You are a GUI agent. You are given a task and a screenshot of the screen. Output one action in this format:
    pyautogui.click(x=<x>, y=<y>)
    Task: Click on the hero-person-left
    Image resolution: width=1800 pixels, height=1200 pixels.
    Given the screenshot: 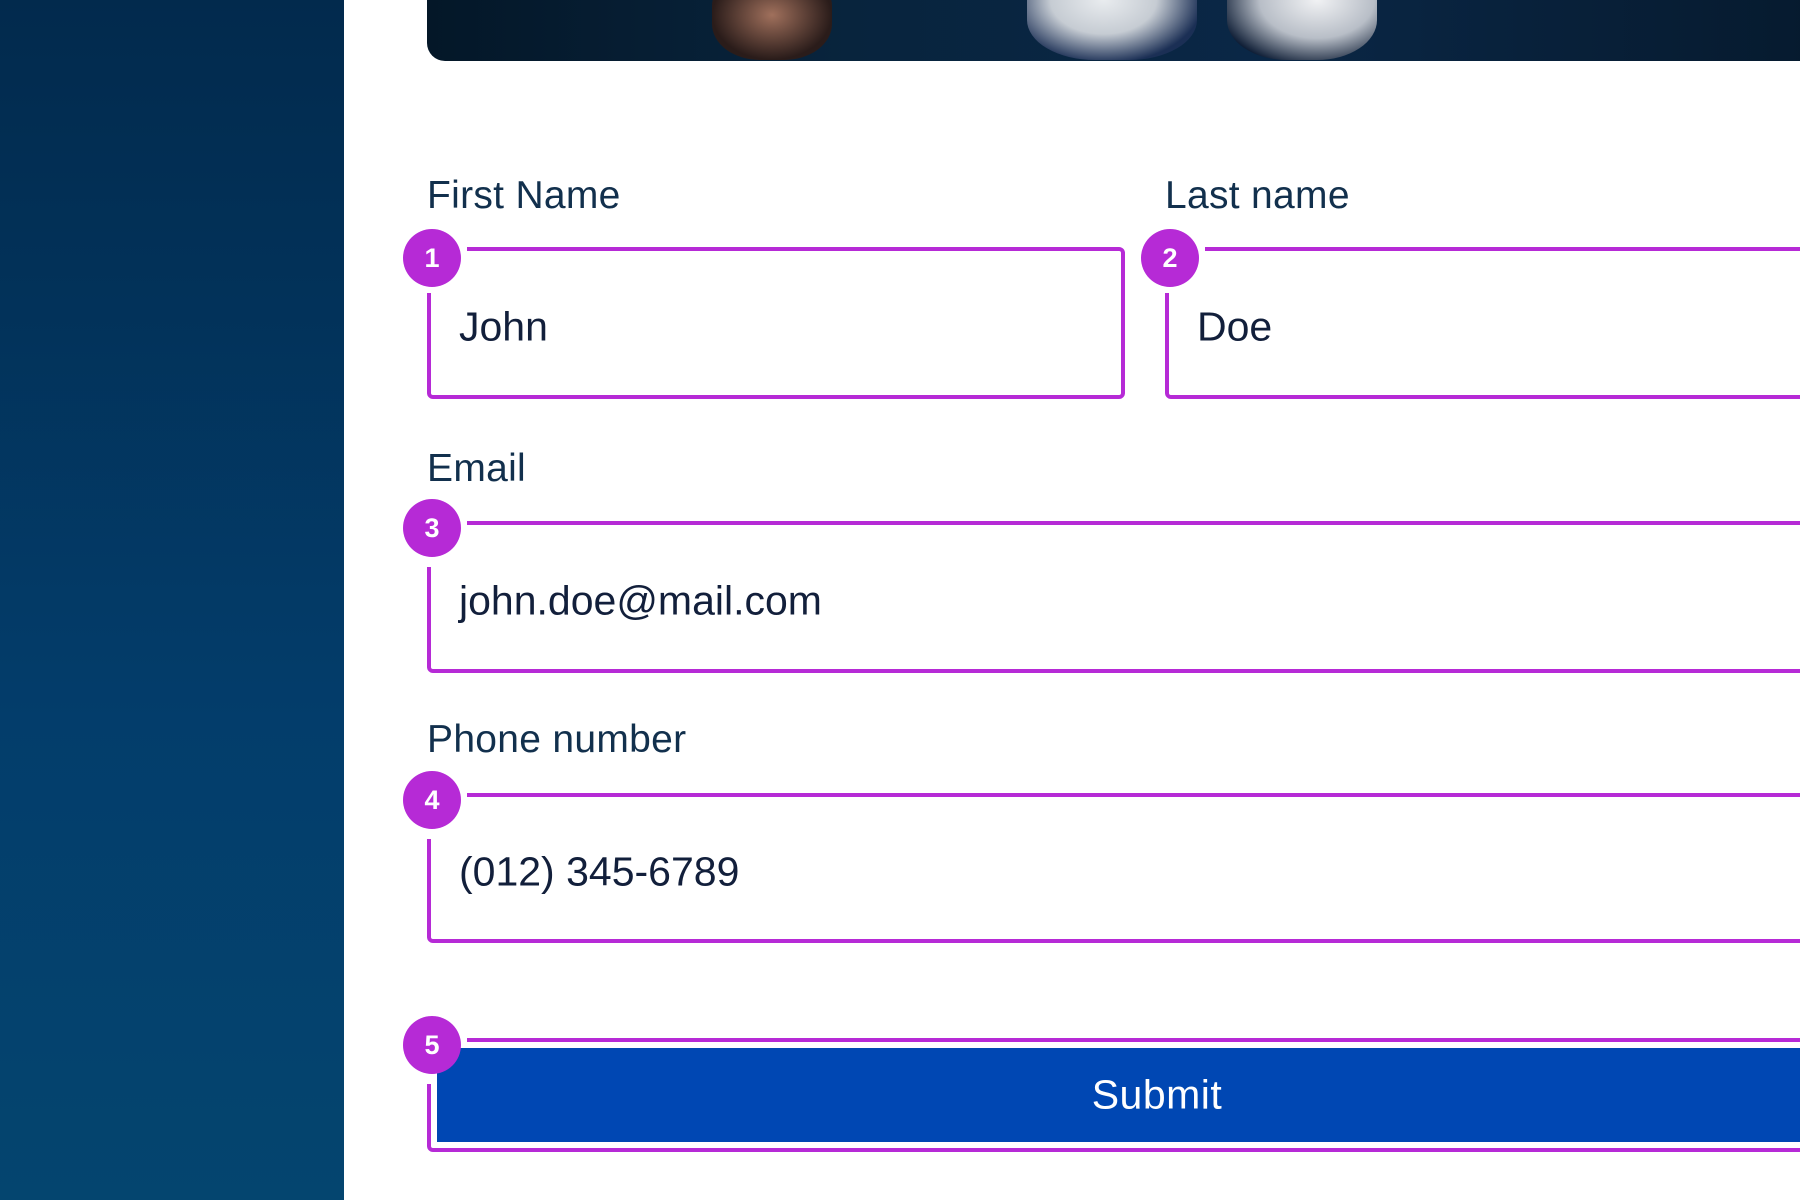 What is the action you would take?
    pyautogui.click(x=772, y=30)
    